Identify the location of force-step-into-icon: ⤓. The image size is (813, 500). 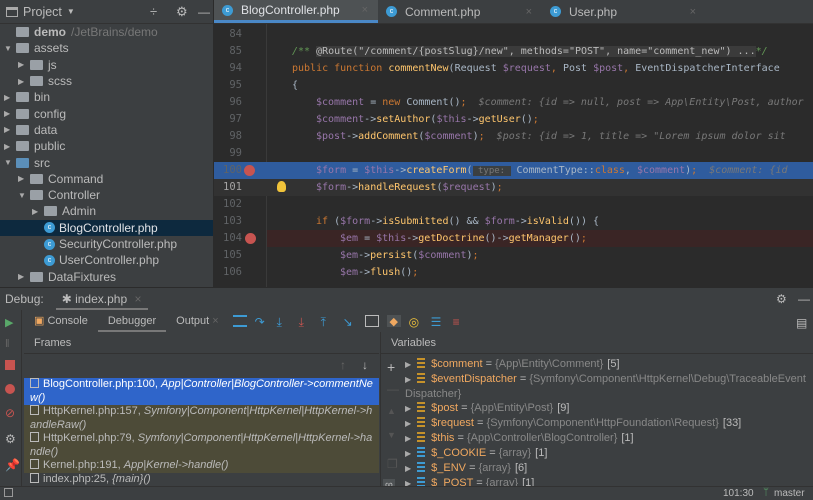
(306, 322).